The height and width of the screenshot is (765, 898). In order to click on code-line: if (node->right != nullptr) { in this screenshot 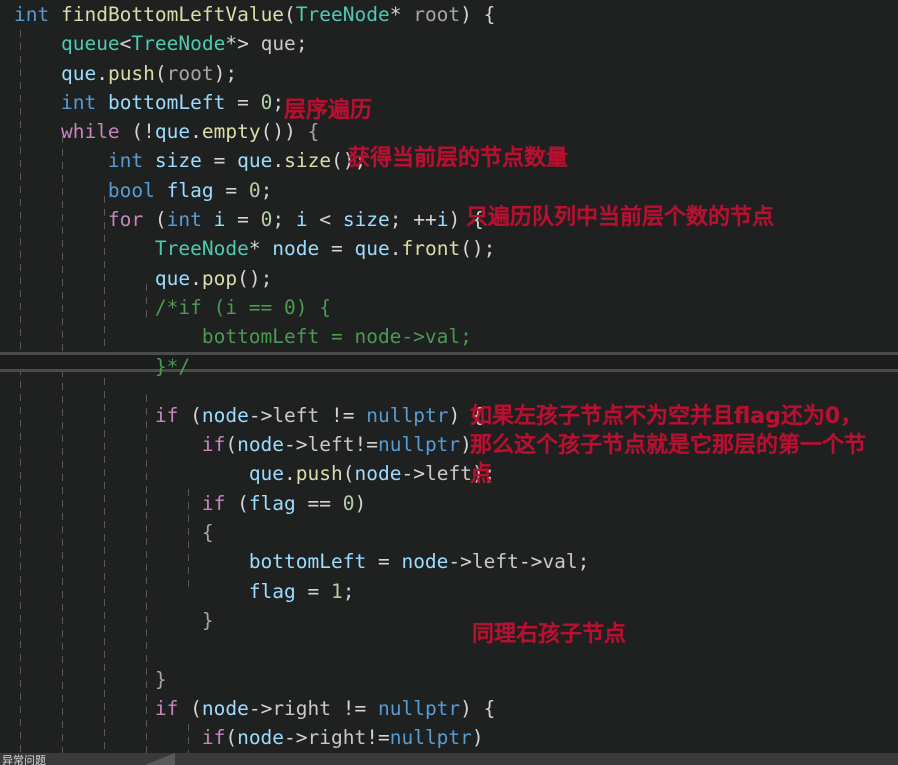, I will do `click(449, 708)`.